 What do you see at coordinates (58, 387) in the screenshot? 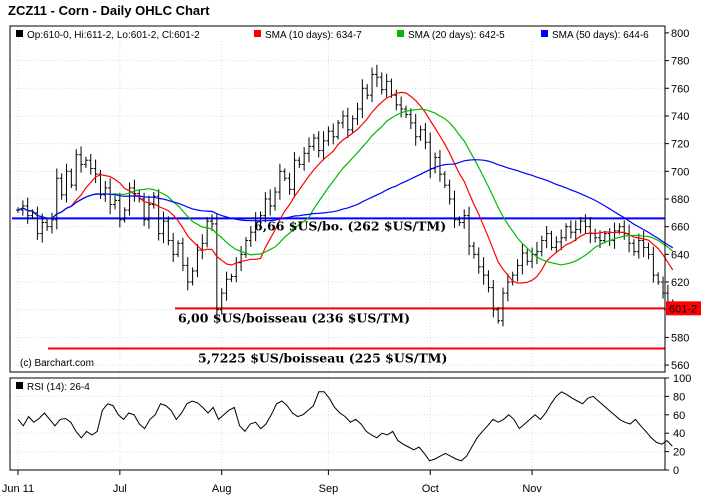
I see `rsi-legend-label: RSI (14): 26-4` at bounding box center [58, 387].